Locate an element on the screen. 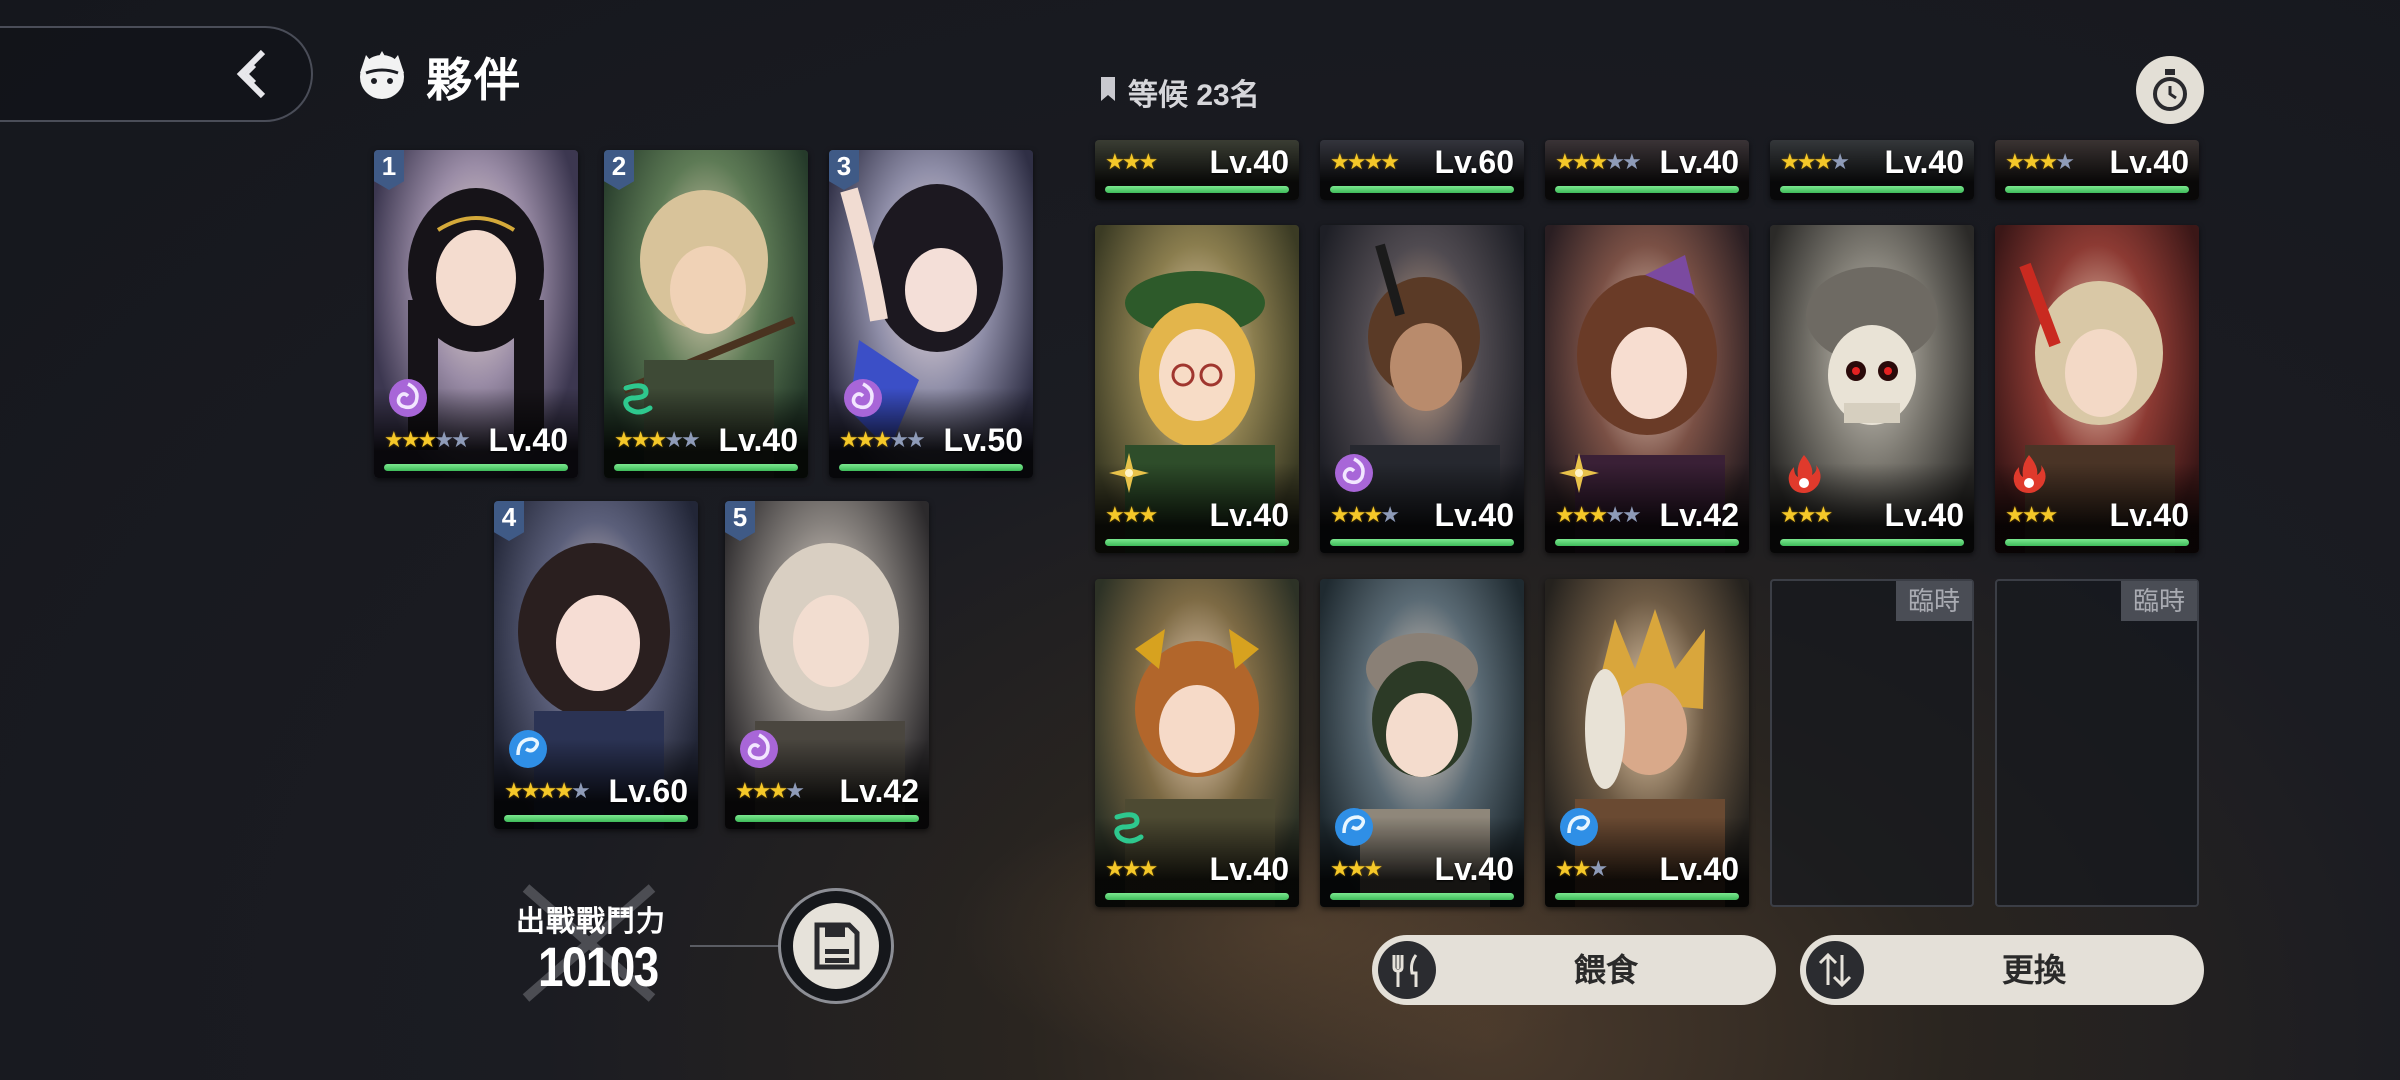 The width and height of the screenshot is (2400, 1080). fork-knife-icon is located at coordinates (1405, 970).